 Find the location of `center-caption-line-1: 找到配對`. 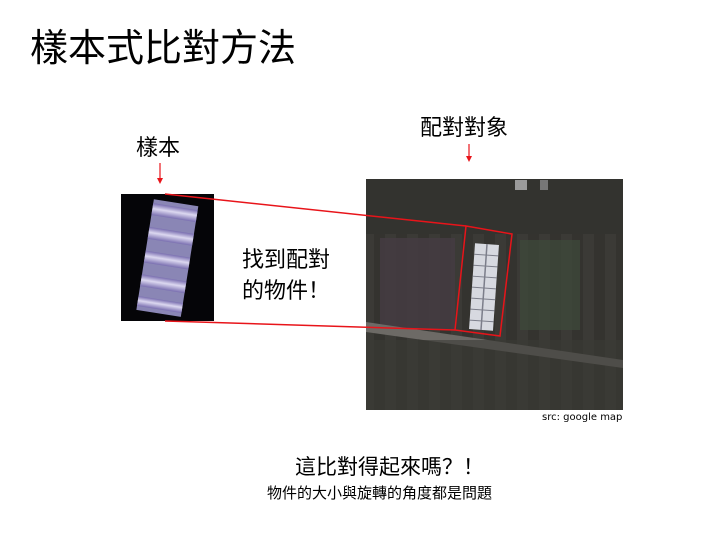

center-caption-line-1: 找到配對 is located at coordinates (286, 260).